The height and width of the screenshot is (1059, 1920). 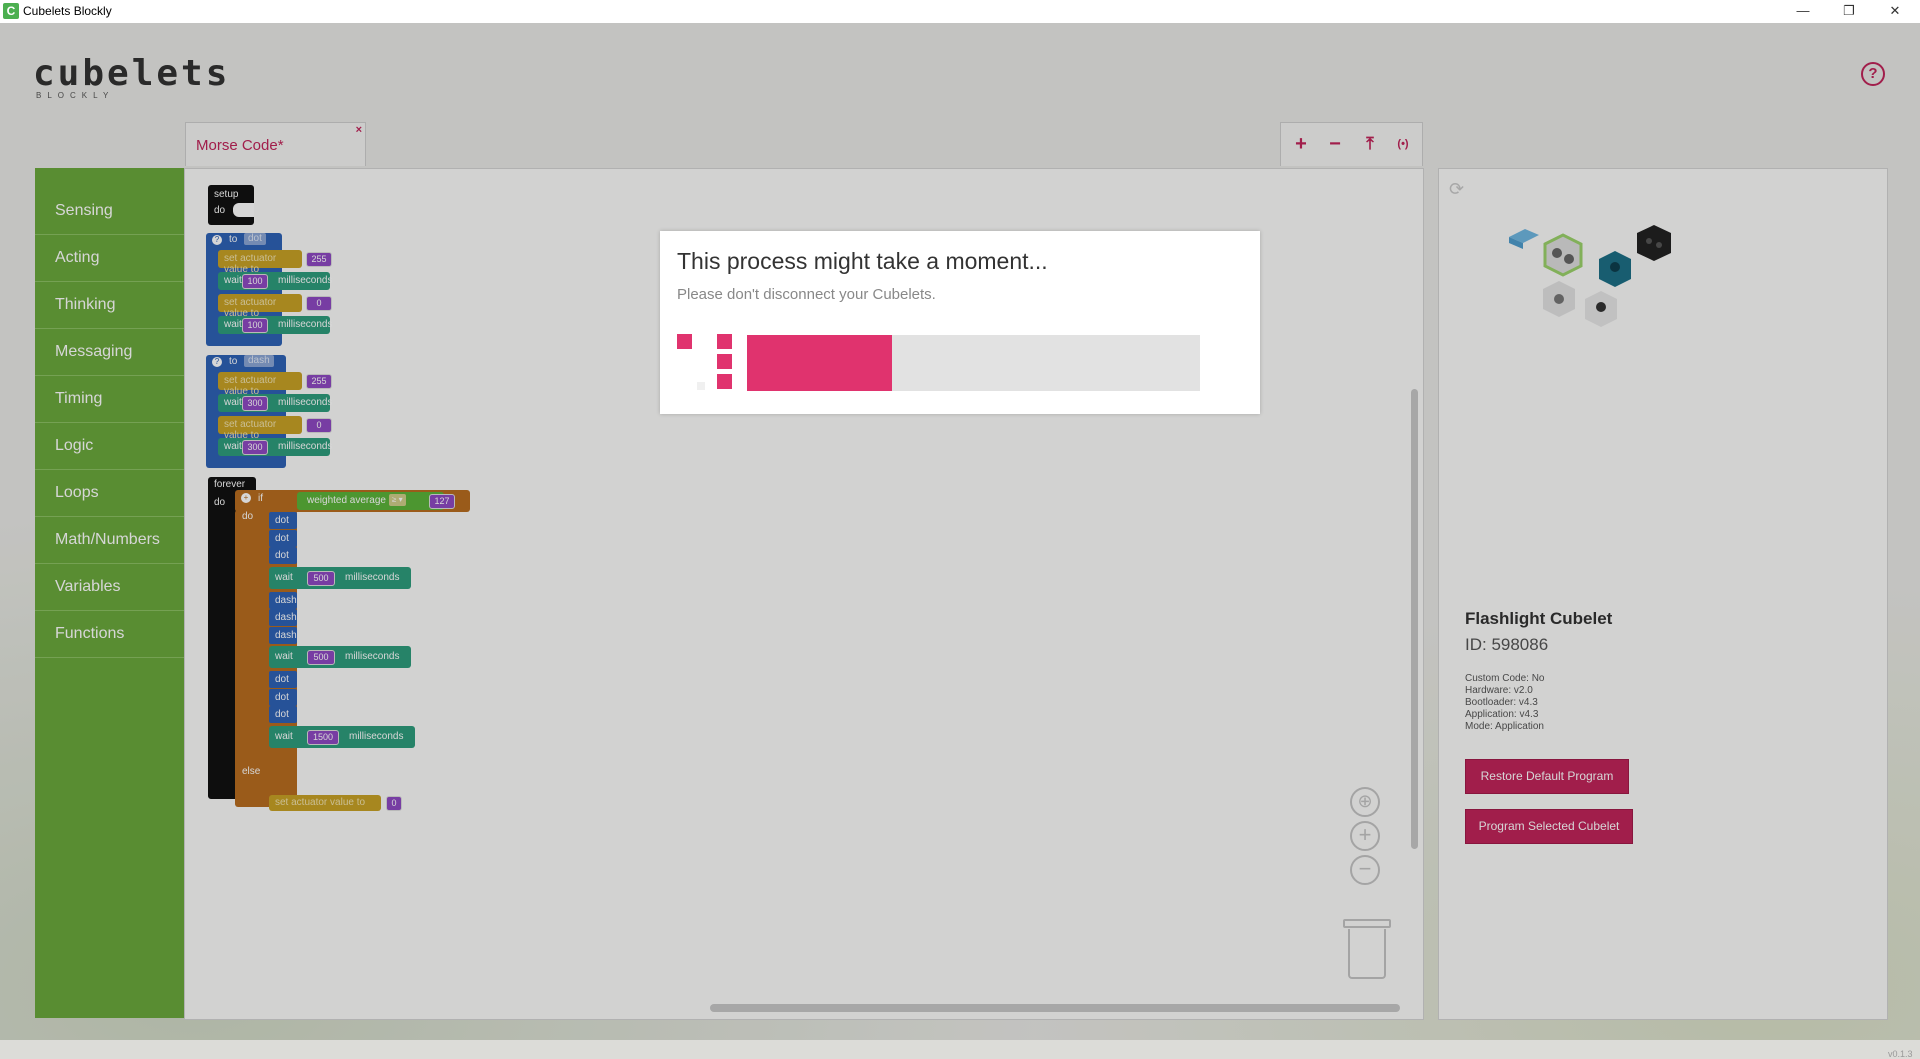 I want to click on dialog-subtitle: Please don't disconnect your Cubelets., so click(x=806, y=294).